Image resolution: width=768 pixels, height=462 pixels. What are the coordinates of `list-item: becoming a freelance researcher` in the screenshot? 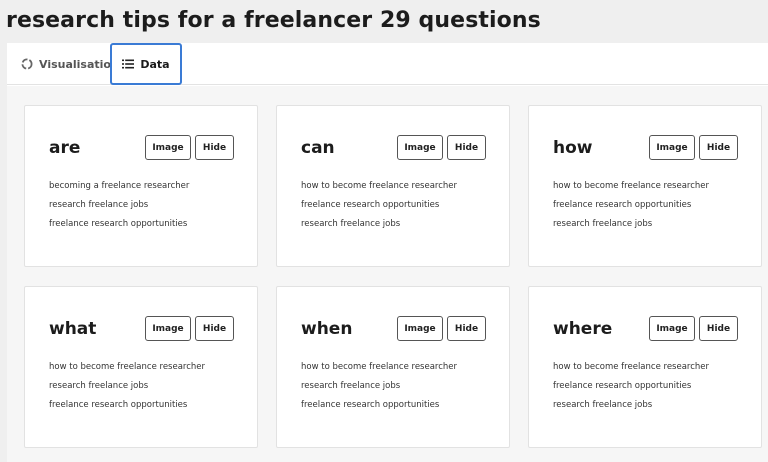 It's located at (119, 189).